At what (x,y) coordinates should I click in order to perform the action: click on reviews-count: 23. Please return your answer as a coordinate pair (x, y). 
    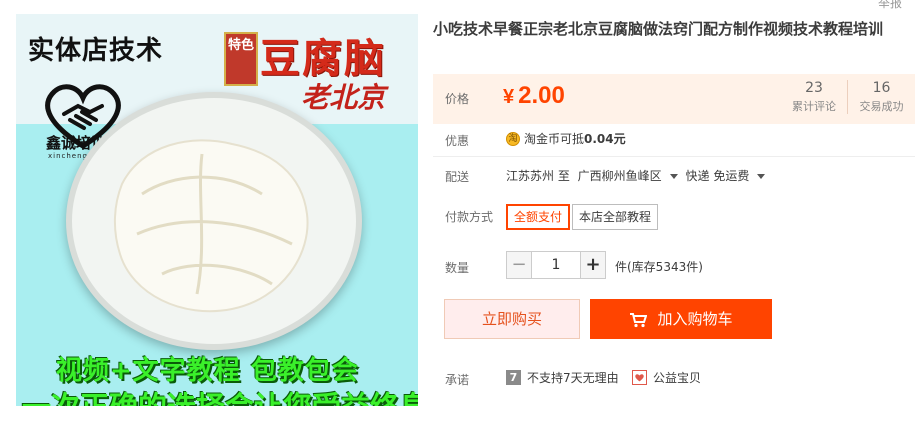
    Looking at the image, I should click on (814, 88).